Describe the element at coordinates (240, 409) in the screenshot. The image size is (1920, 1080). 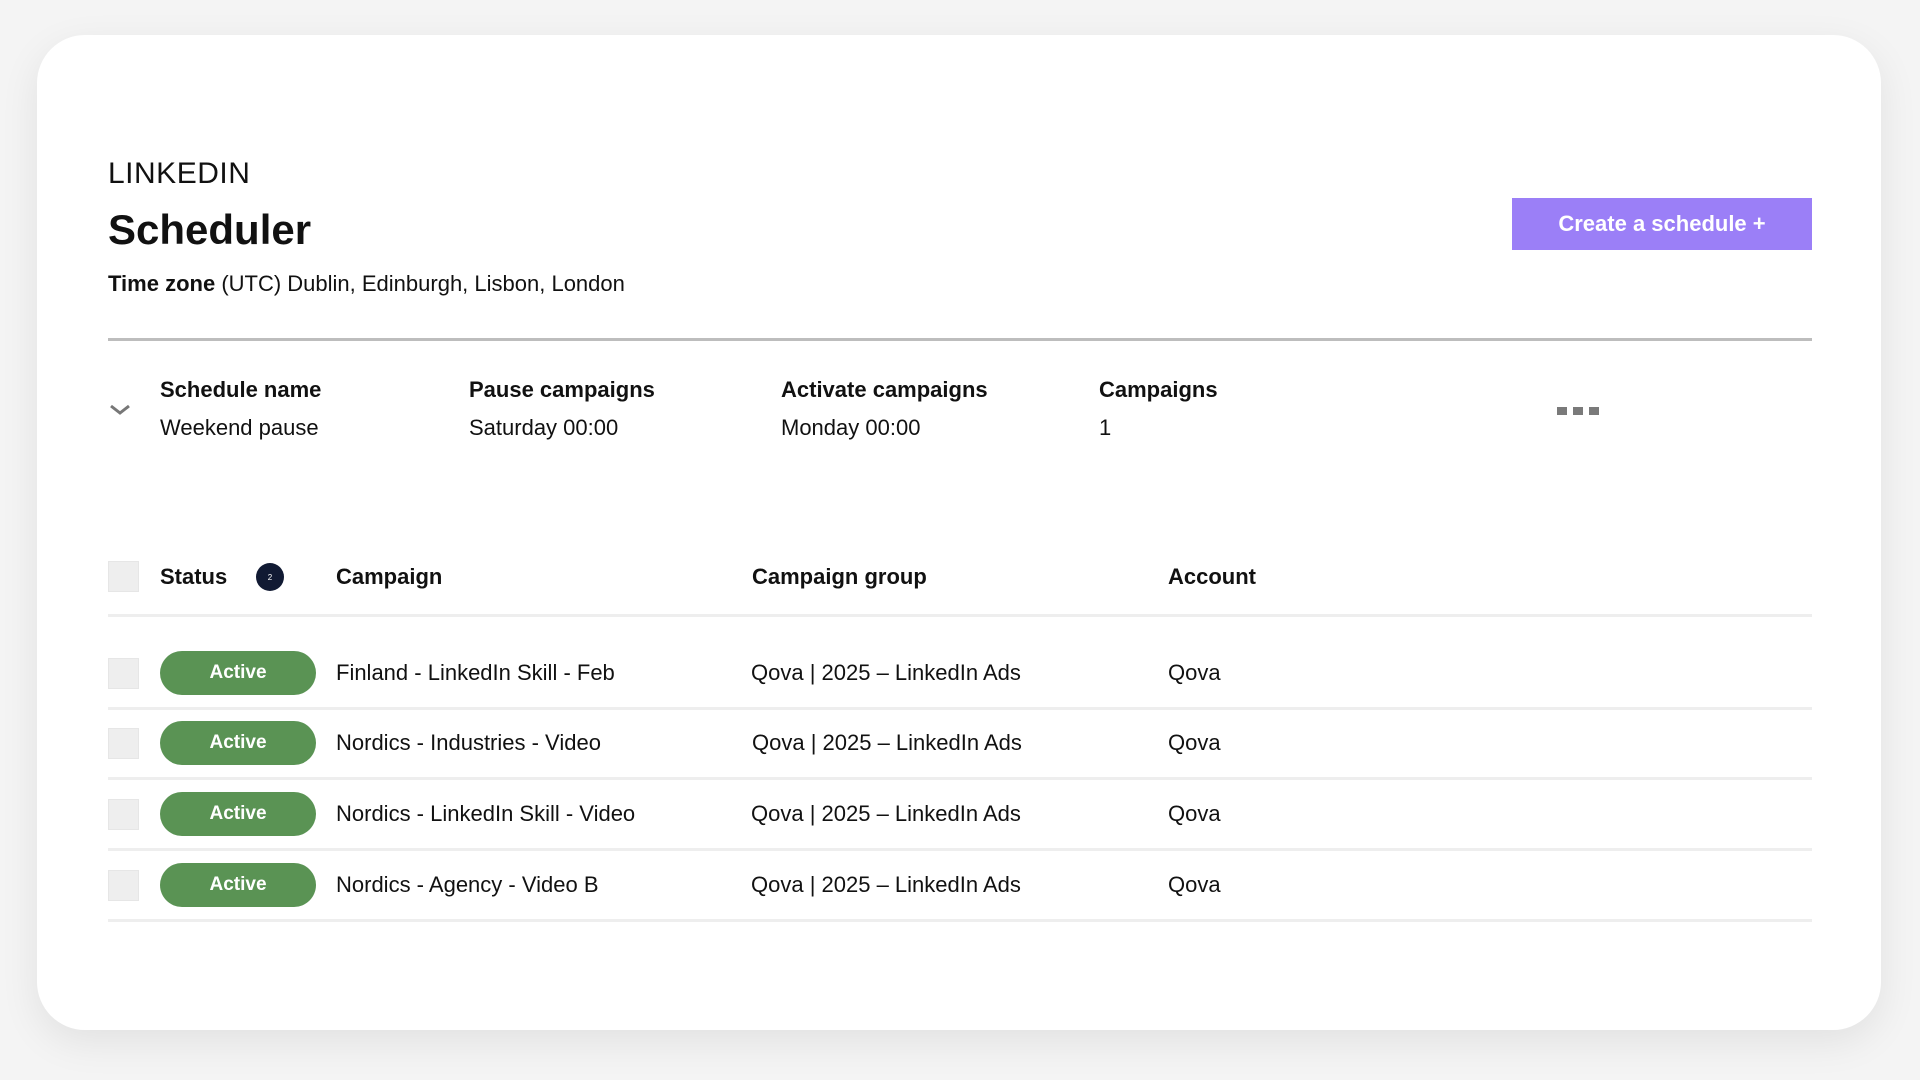
I see `schedule-name-column: Schedule name Weekend pause` at that location.